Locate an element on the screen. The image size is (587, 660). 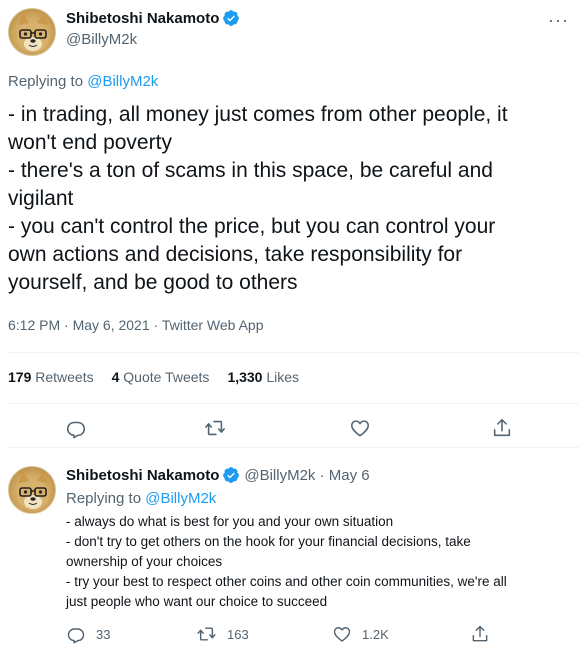
retweet-button is located at coordinates (215, 428).